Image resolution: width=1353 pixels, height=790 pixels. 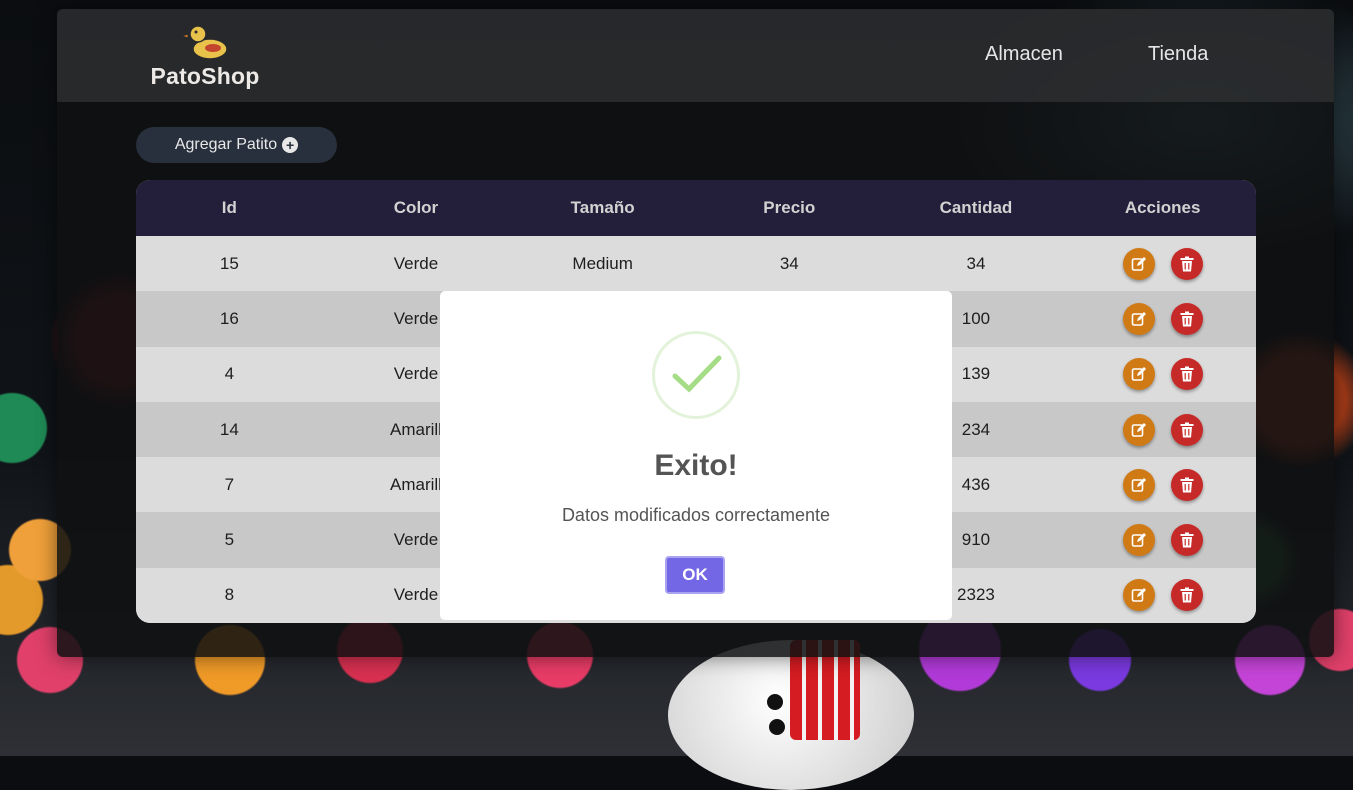 I want to click on ok-button: OK, so click(x=695, y=575).